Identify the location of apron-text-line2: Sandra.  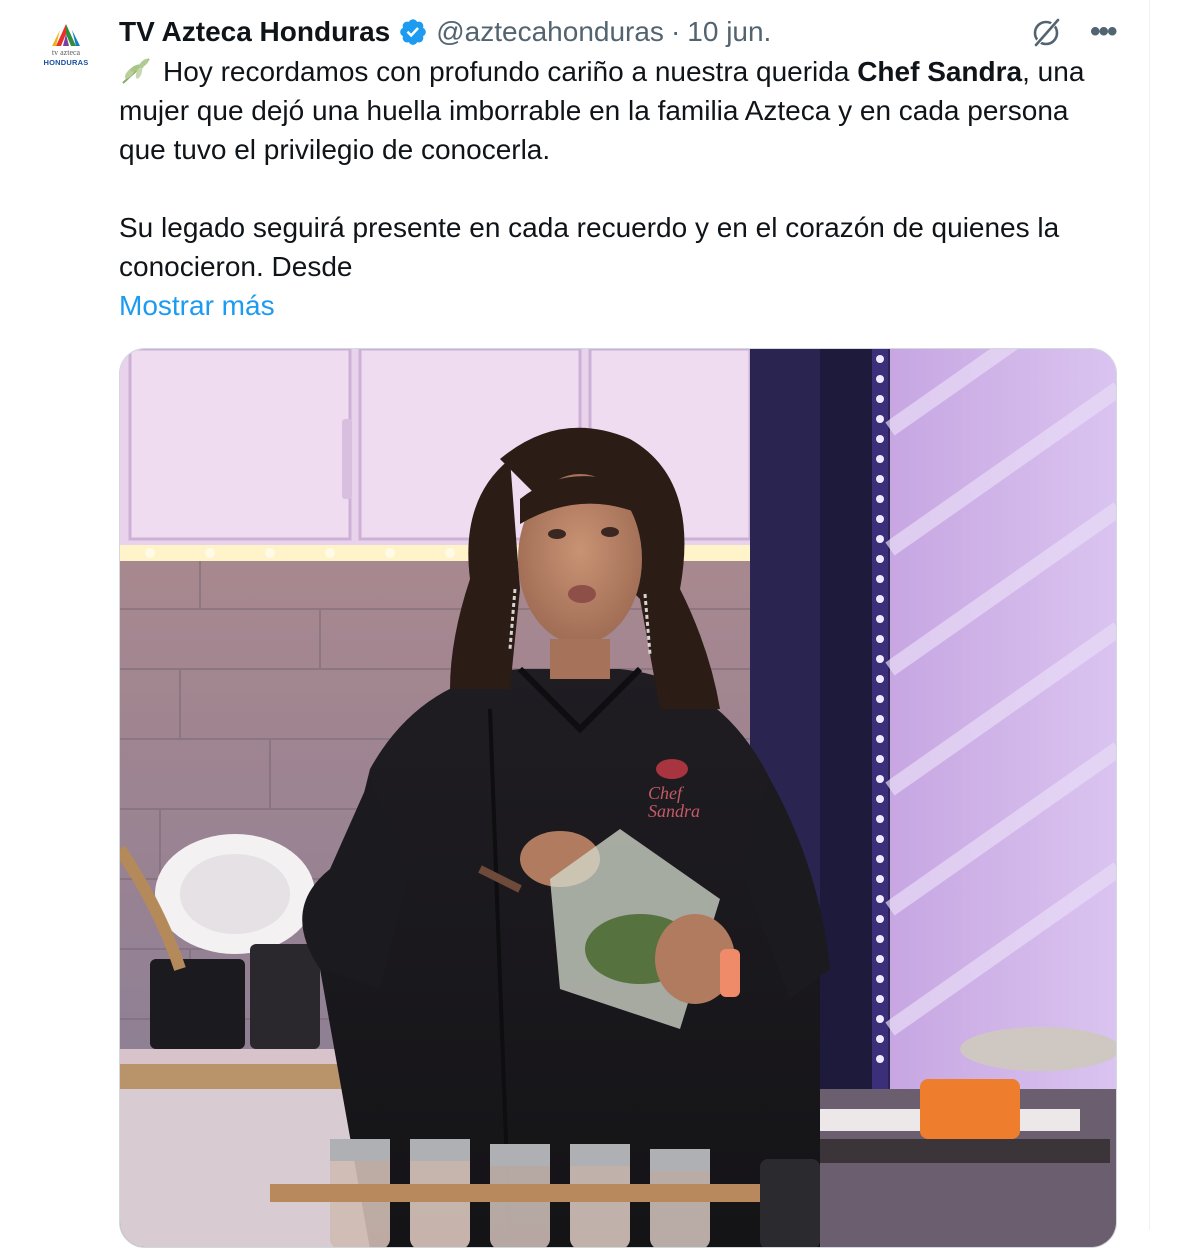
(674, 811).